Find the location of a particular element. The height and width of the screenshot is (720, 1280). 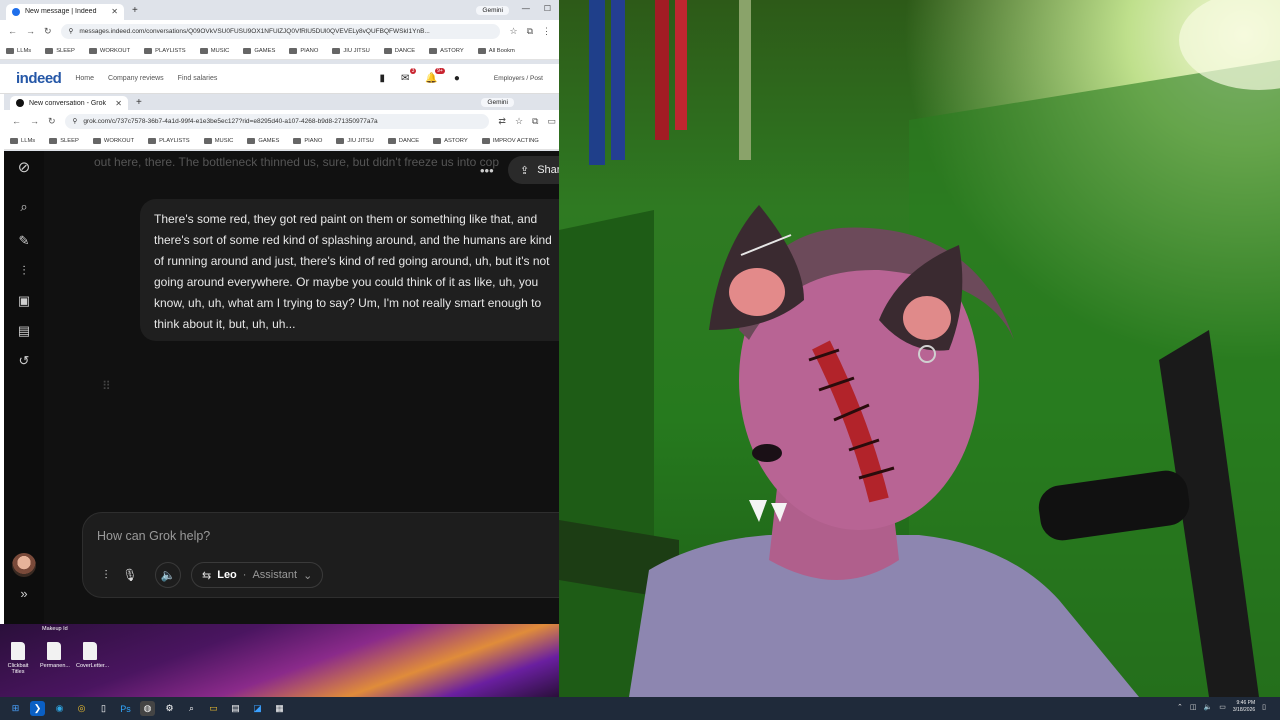

bookmark-label: SLEEP is located at coordinates (65, 50).